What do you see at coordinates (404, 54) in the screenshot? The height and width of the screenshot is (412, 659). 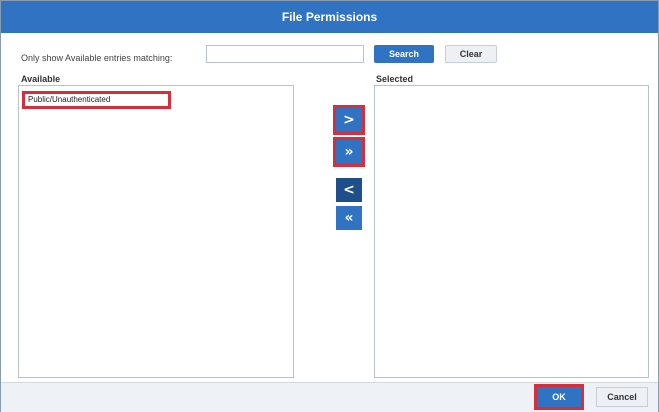 I see `search-button: Search` at bounding box center [404, 54].